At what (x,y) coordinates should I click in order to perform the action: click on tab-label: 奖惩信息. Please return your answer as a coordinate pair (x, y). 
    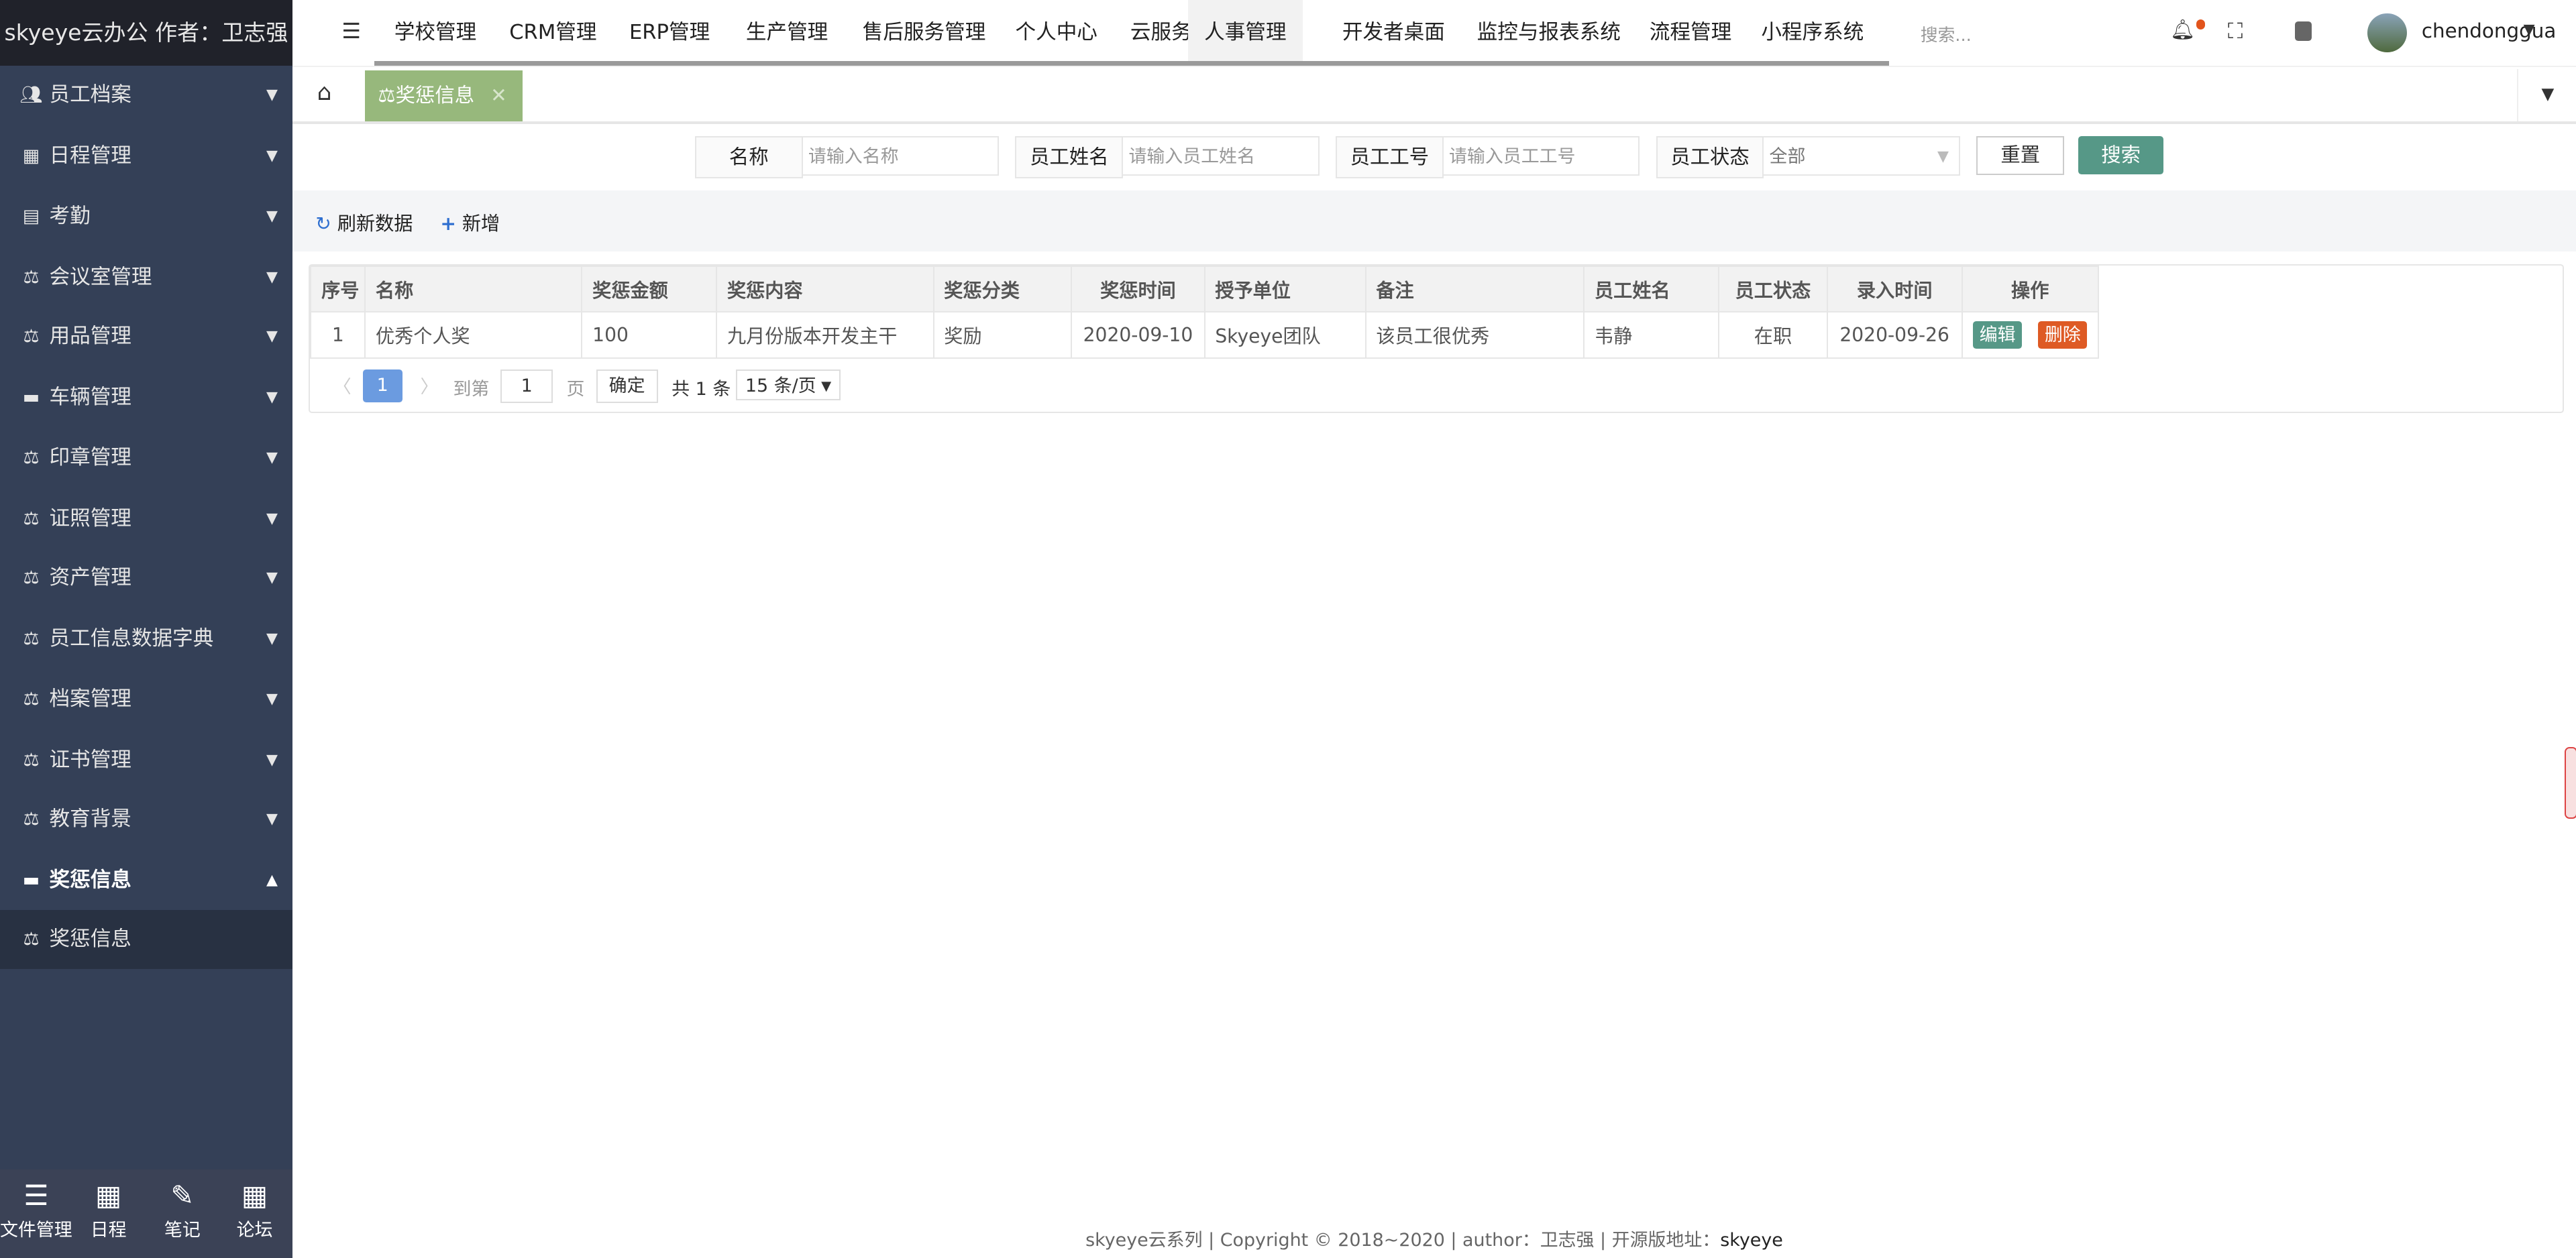
    Looking at the image, I should click on (435, 95).